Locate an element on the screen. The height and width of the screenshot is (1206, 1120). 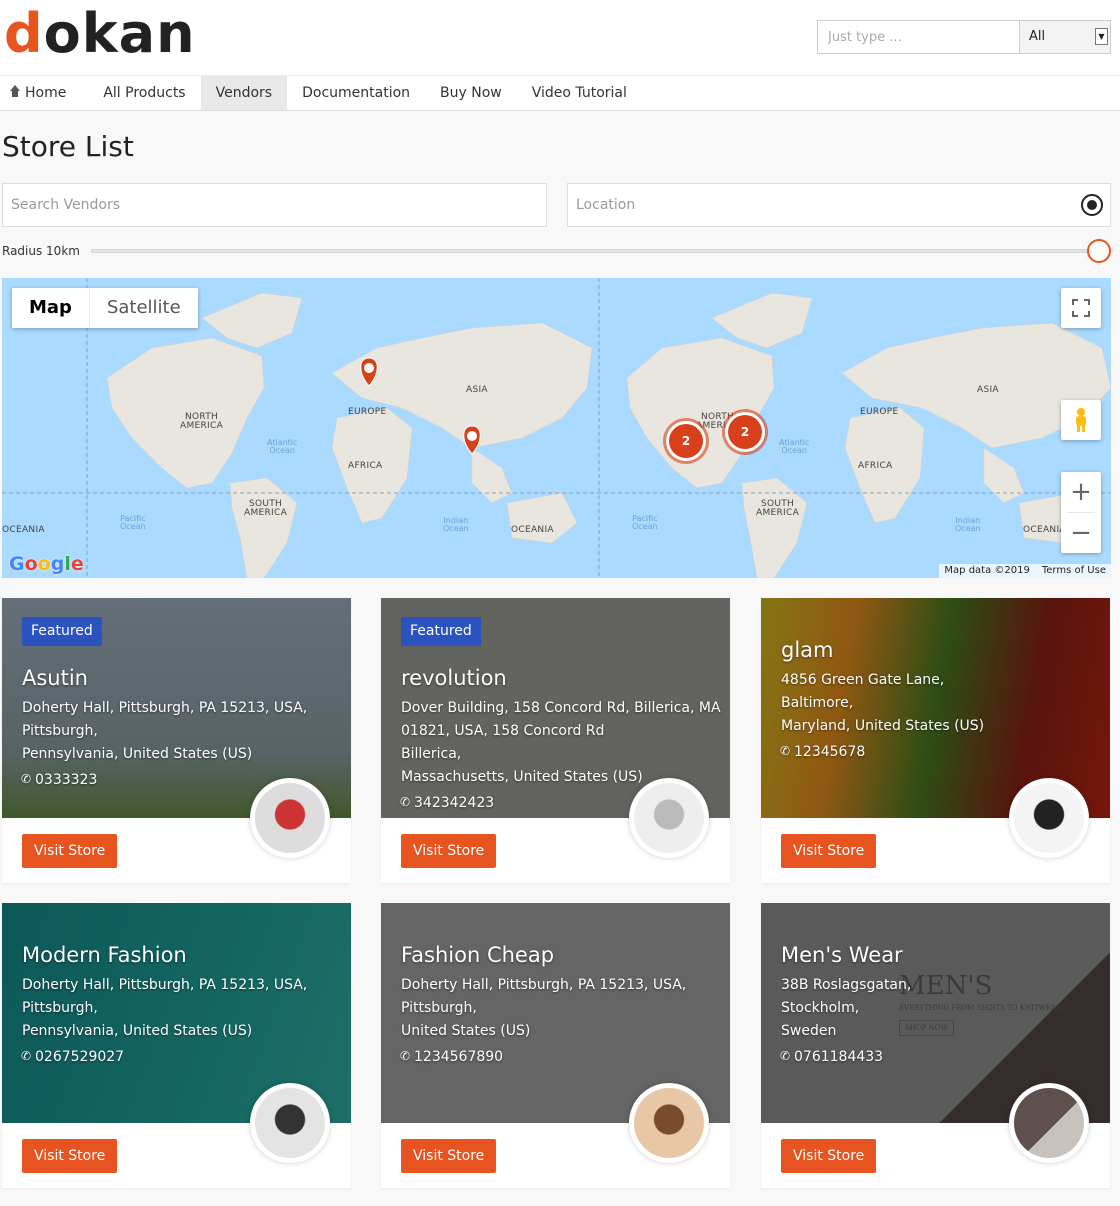
ocean-label: Indian Ocean is located at coordinates (456, 524).